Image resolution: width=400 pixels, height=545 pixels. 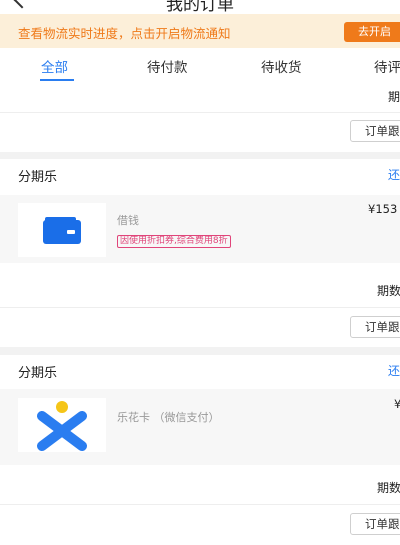 I want to click on nav-header: 我的订单, so click(x=200, y=7).